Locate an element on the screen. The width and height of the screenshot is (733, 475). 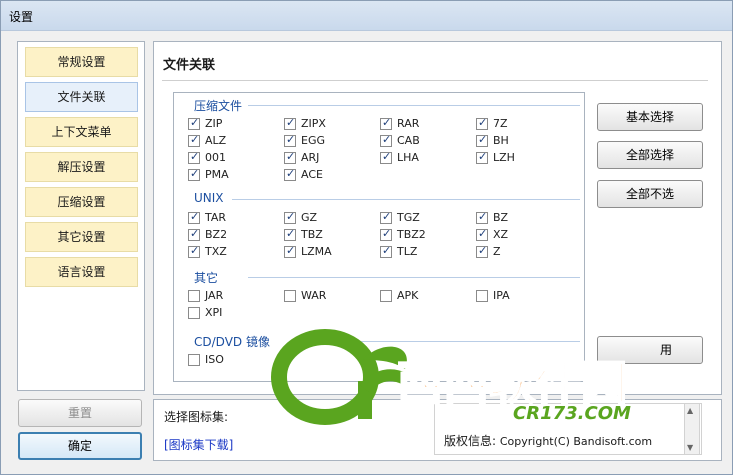
extension-checkbox: LZH is located at coordinates (495, 157).